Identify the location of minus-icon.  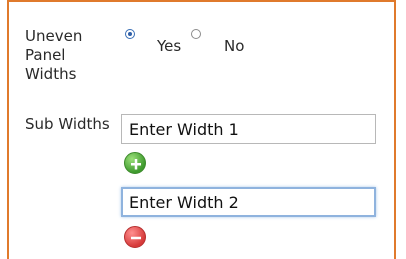
(136, 238).